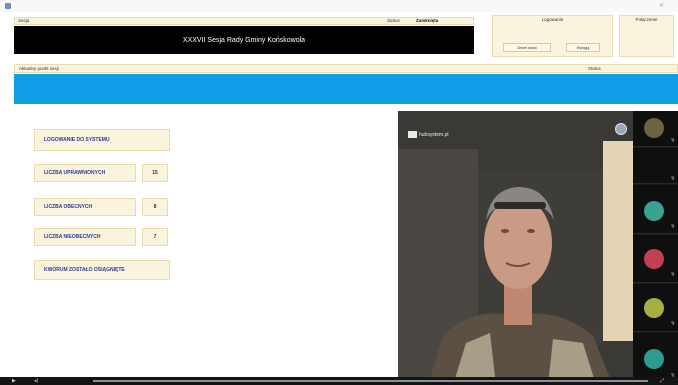 The height and width of the screenshot is (385, 678). What do you see at coordinates (662, 381) in the screenshot?
I see `fullscreen-icon: ⤢` at bounding box center [662, 381].